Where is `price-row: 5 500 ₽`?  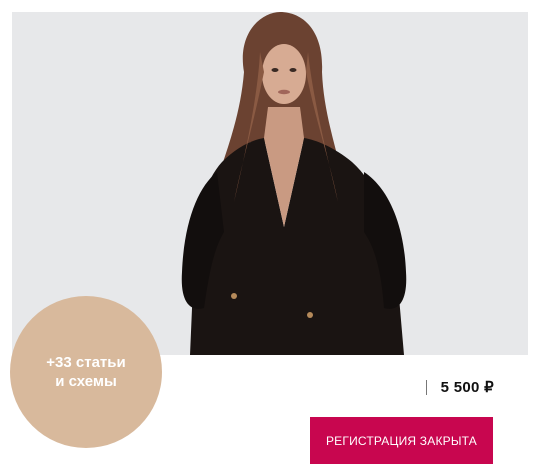 price-row: 5 500 ₽ is located at coordinates (459, 387).